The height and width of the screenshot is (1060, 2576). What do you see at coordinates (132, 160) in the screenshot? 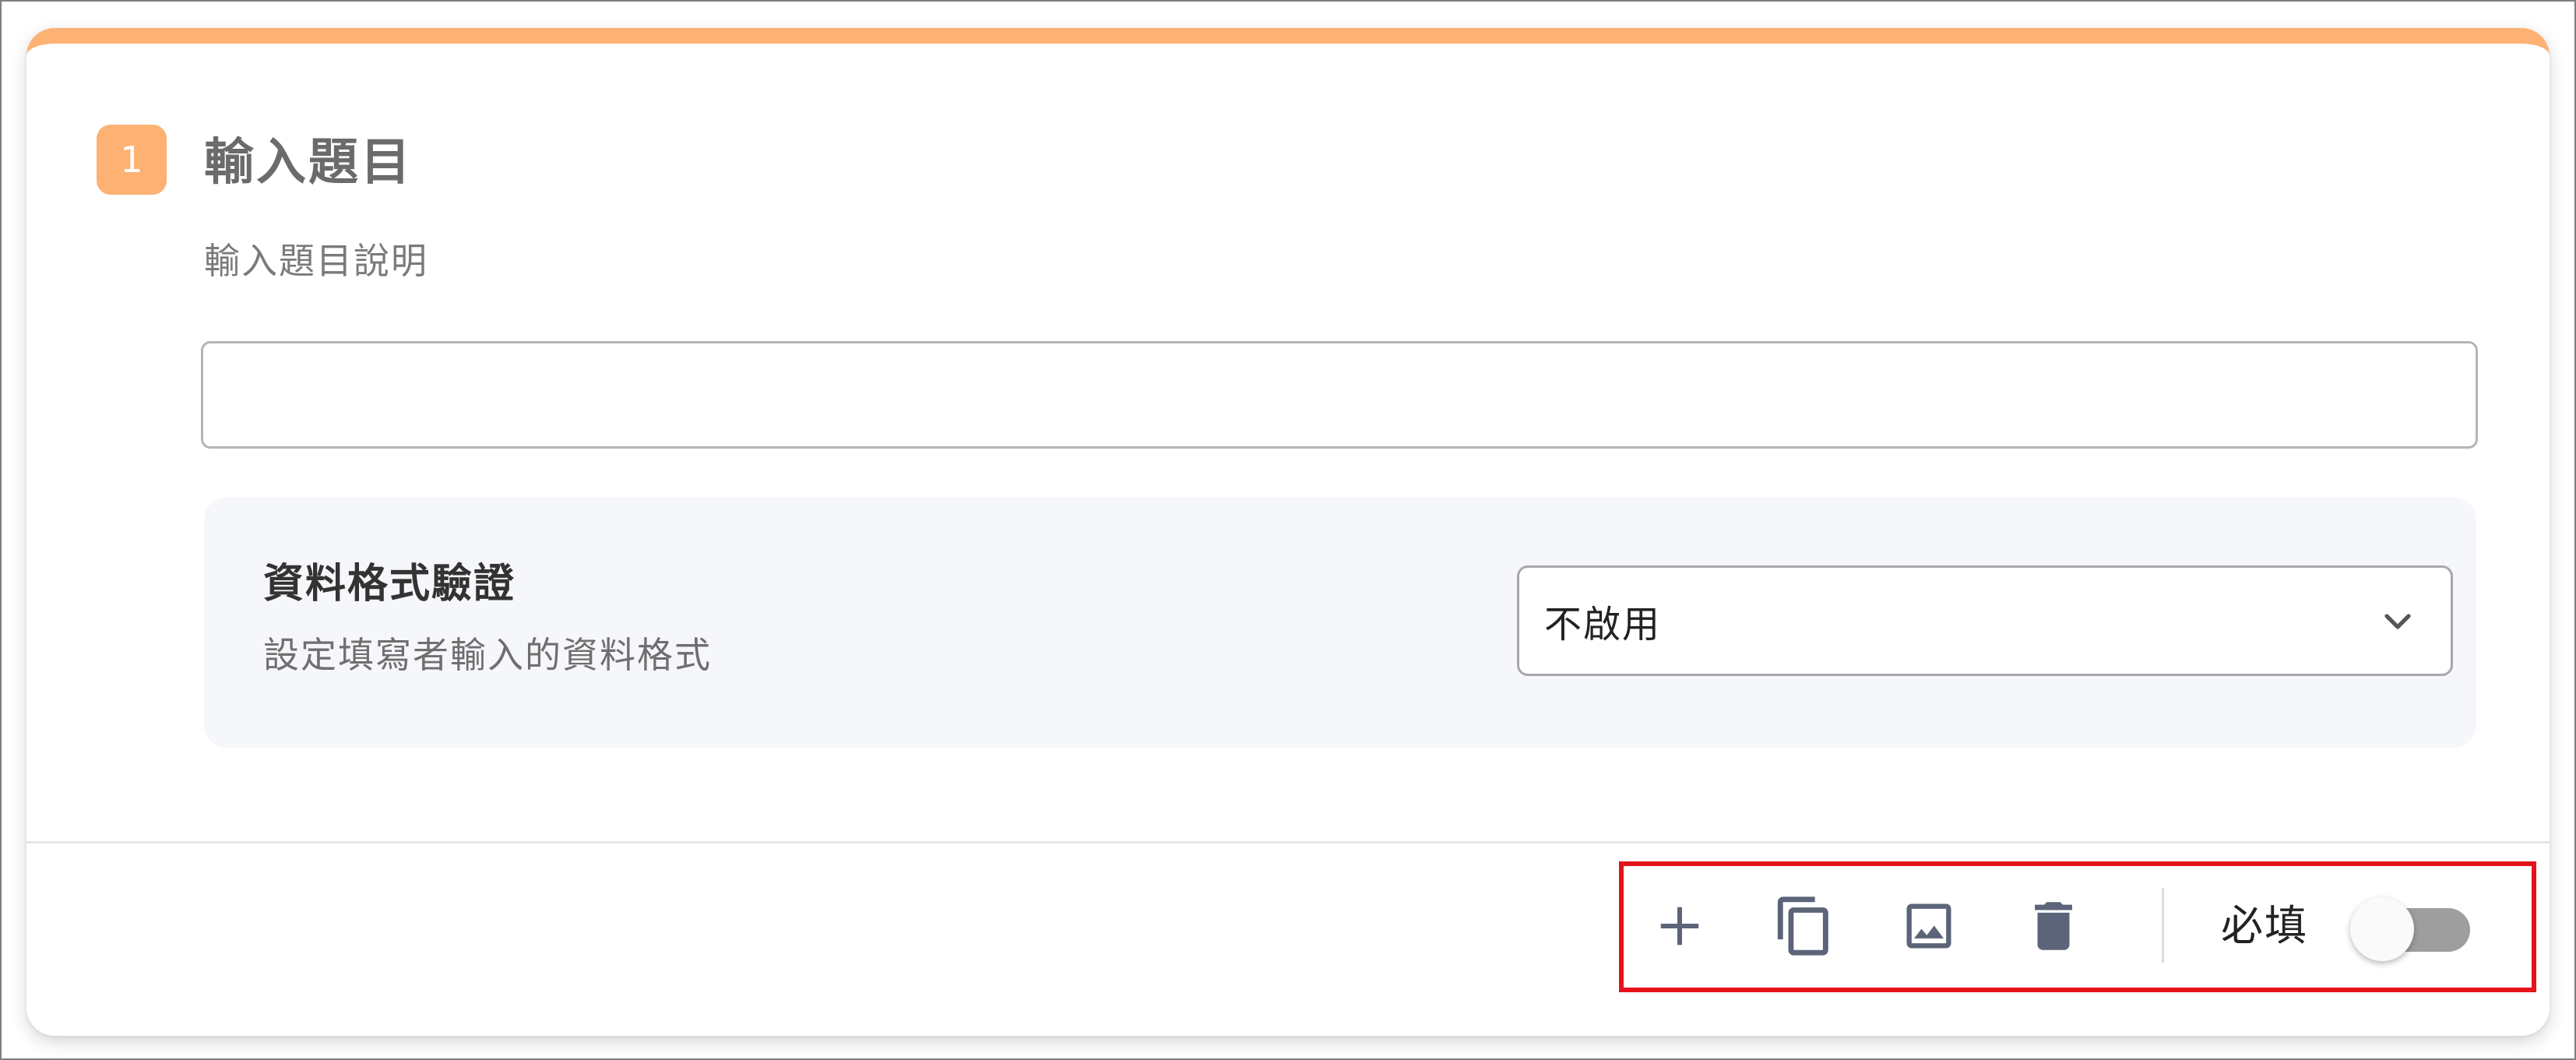
I see `question-number-badge: 1` at bounding box center [132, 160].